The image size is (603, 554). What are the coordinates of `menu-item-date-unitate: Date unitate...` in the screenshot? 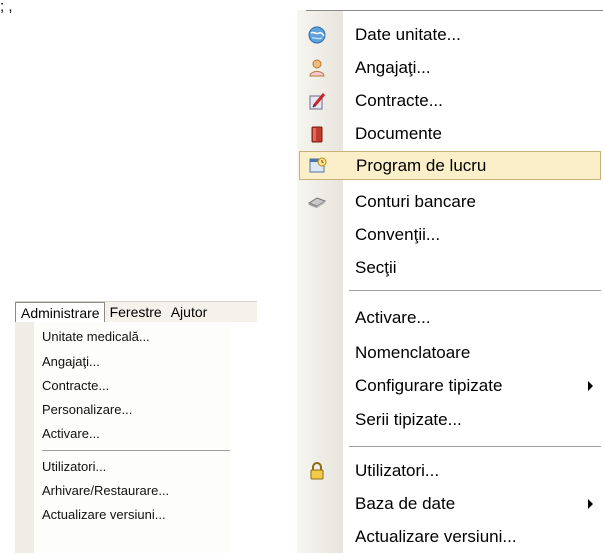 It's located at (450, 35).